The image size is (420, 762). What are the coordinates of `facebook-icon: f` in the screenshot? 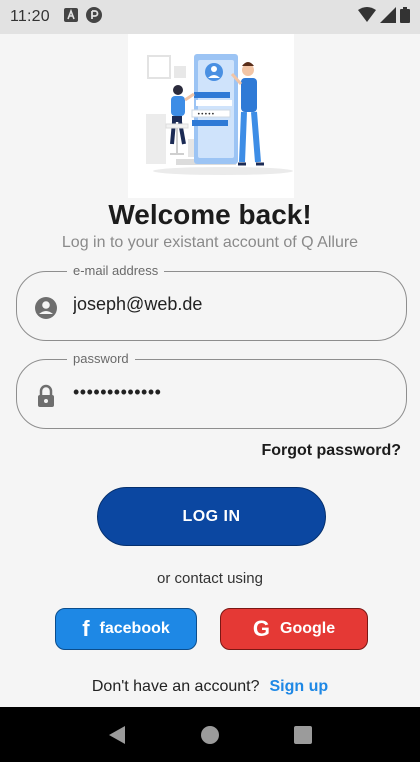 It's located at (86, 628).